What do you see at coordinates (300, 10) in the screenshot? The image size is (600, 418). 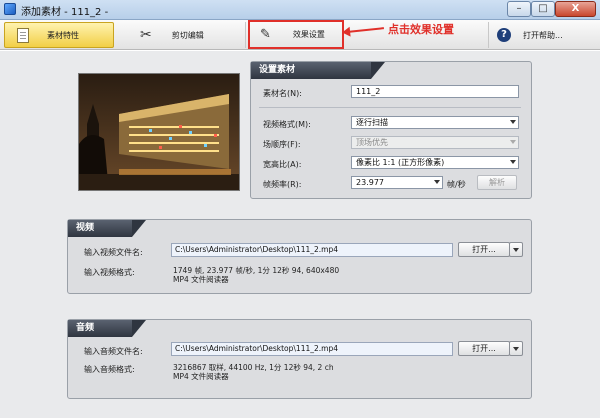 I see `title-bar: 添加素材 - 111_2 - – □ X` at bounding box center [300, 10].